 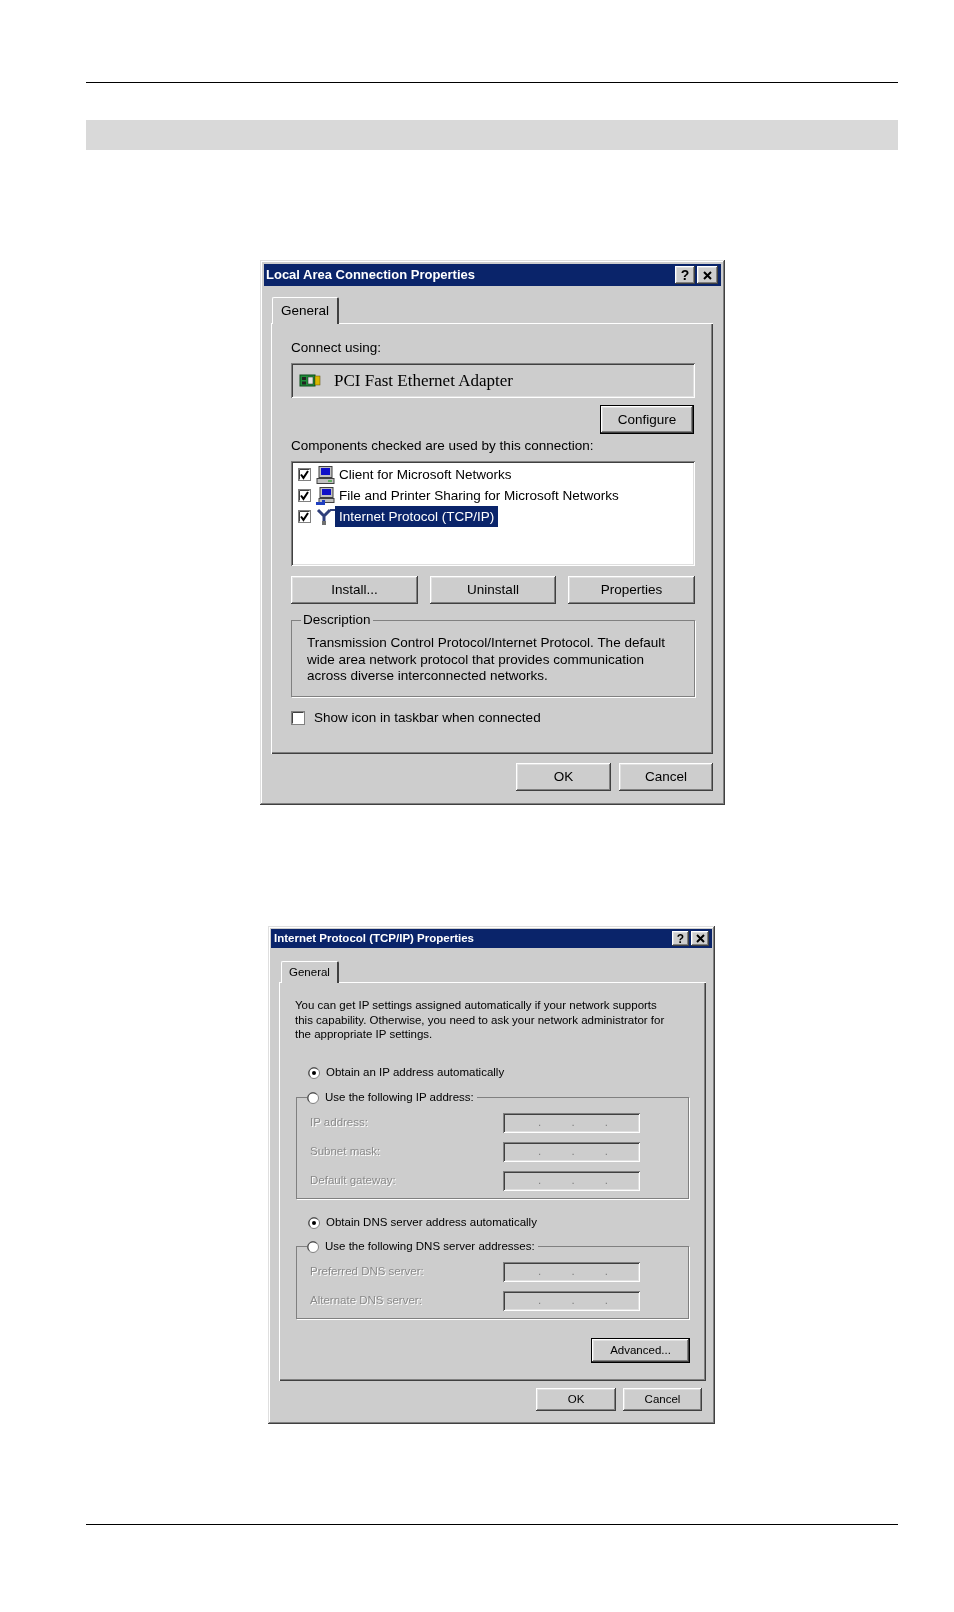 What do you see at coordinates (417, 516) in the screenshot?
I see `list-item: Internet Protocol (TCP/IP)` at bounding box center [417, 516].